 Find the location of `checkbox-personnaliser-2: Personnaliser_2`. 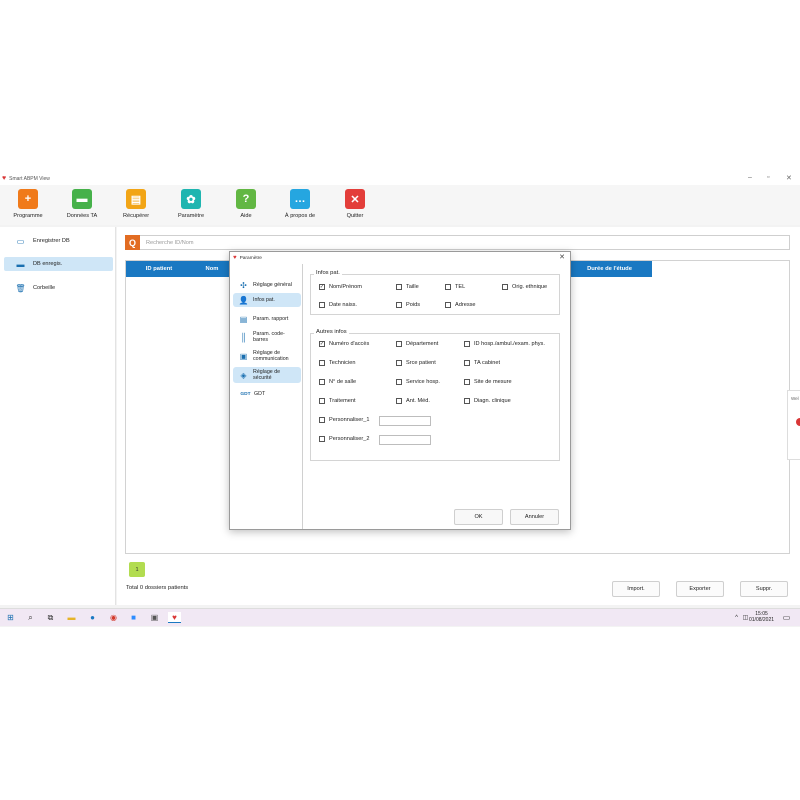

checkbox-personnaliser-2: Personnaliser_2 is located at coordinates (344, 439).